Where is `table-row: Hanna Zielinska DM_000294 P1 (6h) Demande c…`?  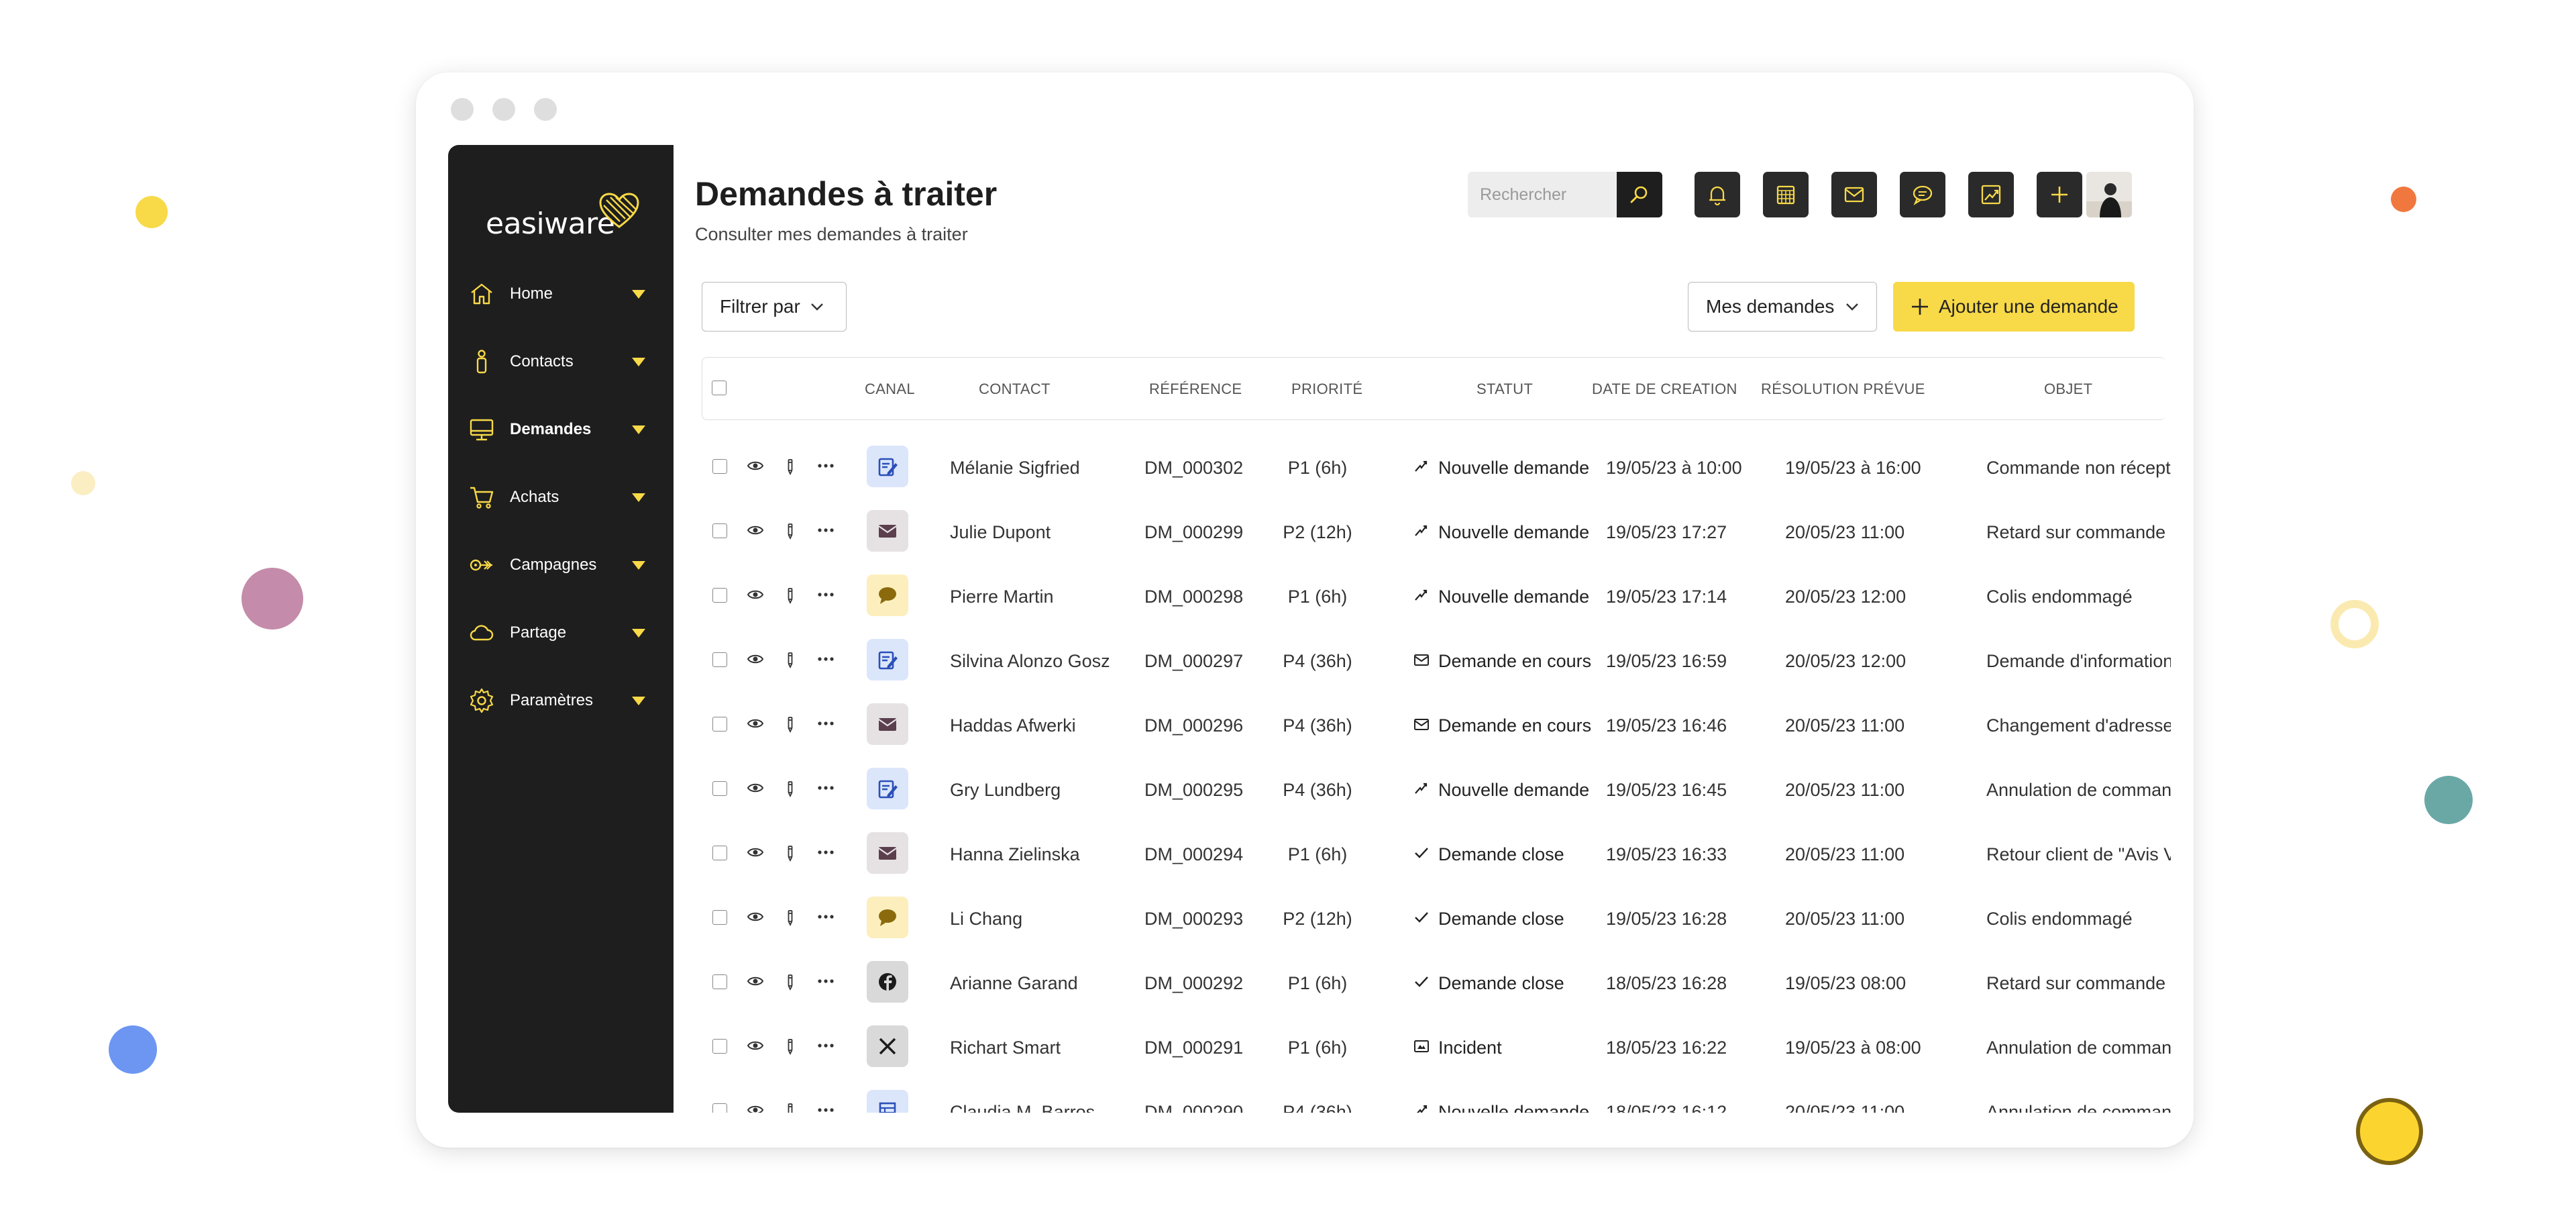
table-row: Hanna Zielinska DM_000294 P1 (6h) Demande c… is located at coordinates (1433, 853).